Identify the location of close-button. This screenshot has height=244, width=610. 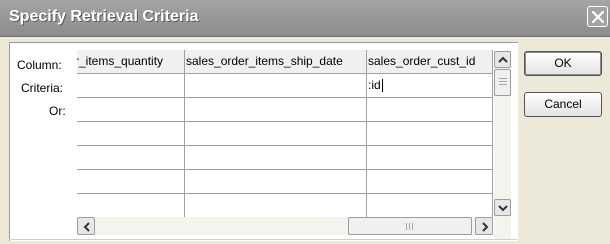
(597, 16).